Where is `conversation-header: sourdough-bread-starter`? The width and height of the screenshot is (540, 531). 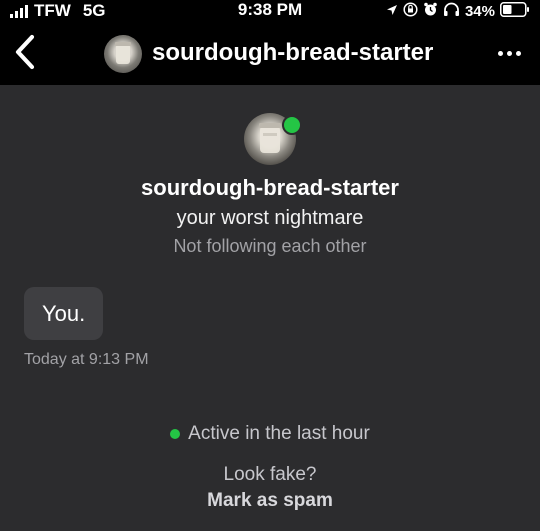 conversation-header: sourdough-bread-starter is located at coordinates (270, 53).